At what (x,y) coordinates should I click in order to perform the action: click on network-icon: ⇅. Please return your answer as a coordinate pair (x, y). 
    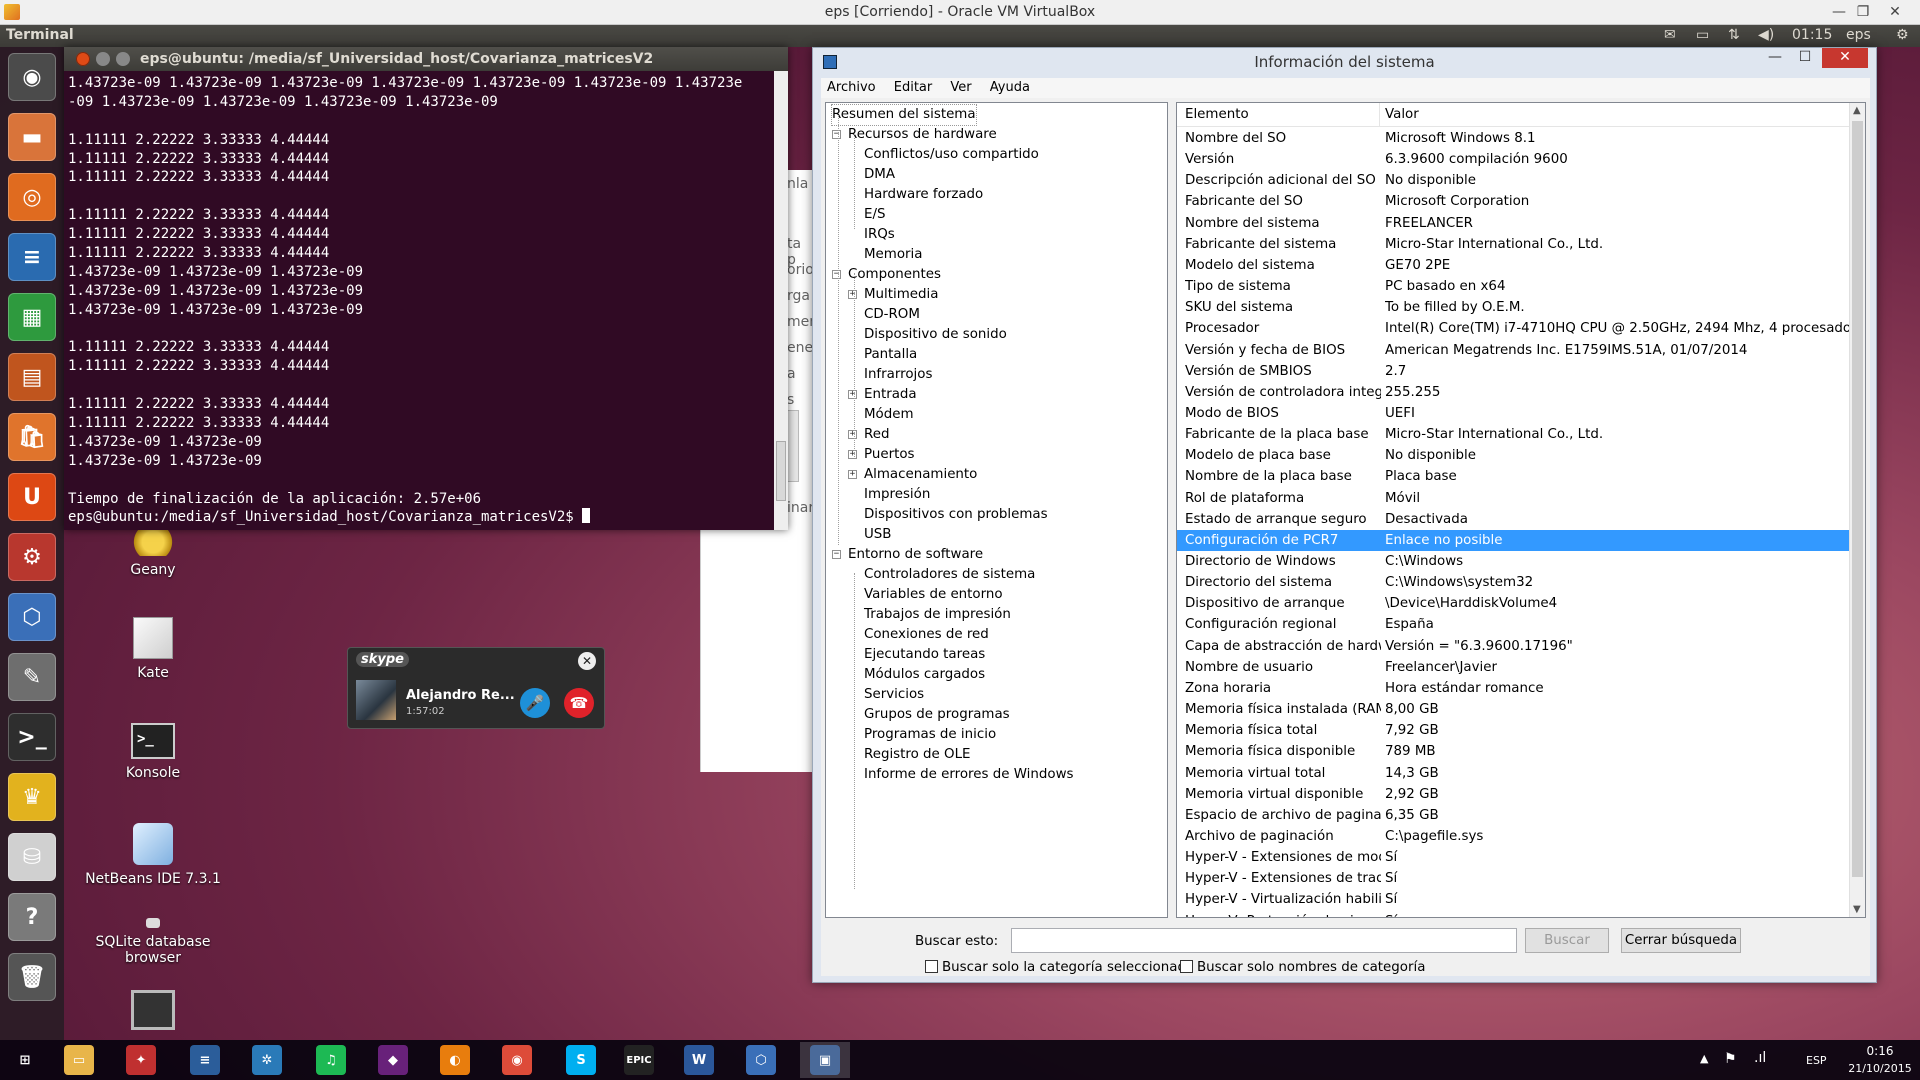
    Looking at the image, I should click on (1734, 35).